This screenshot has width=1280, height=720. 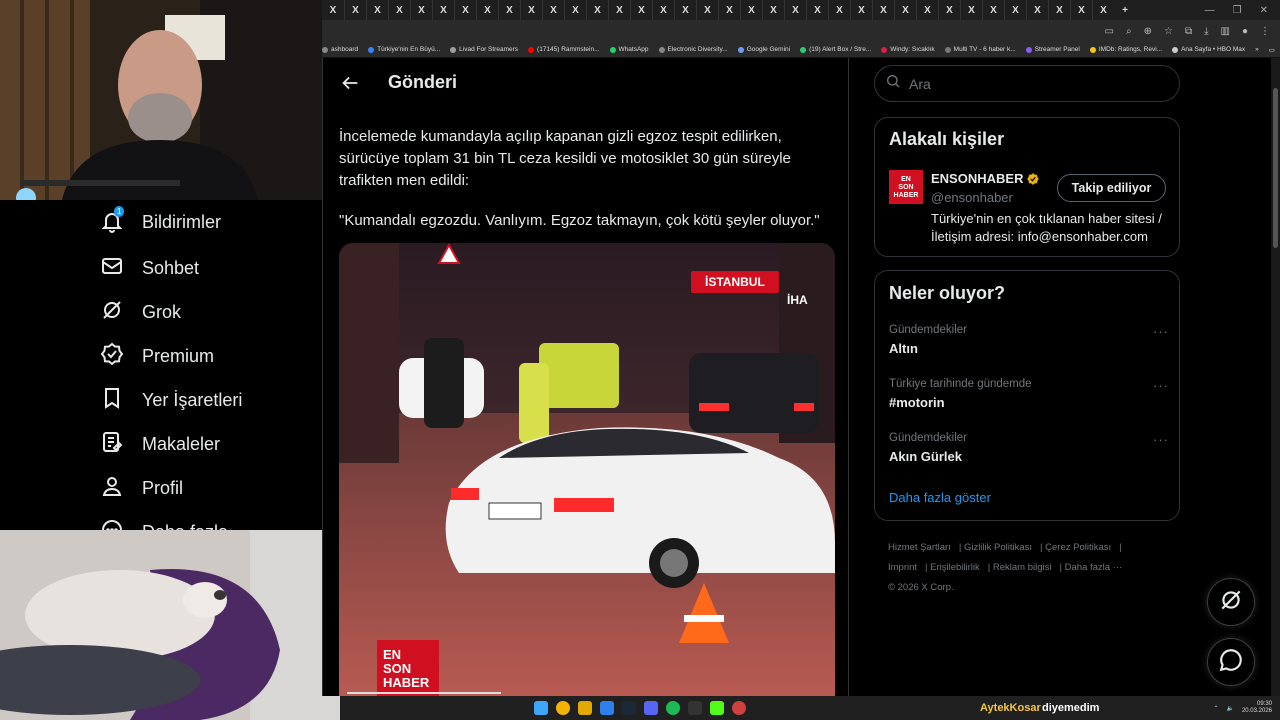 I want to click on profile-avatar: ●, so click(x=1245, y=31).